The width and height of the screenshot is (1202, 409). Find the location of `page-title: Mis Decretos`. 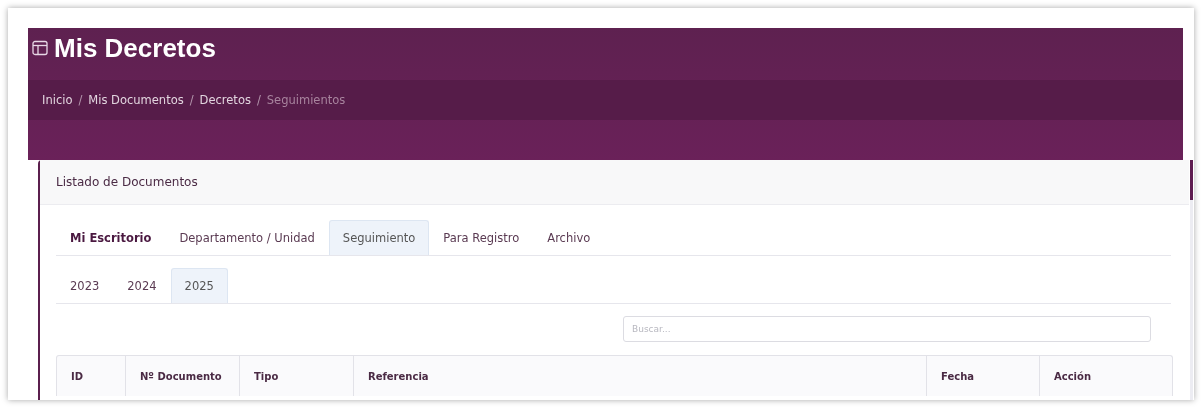

page-title: Mis Decretos is located at coordinates (135, 48).